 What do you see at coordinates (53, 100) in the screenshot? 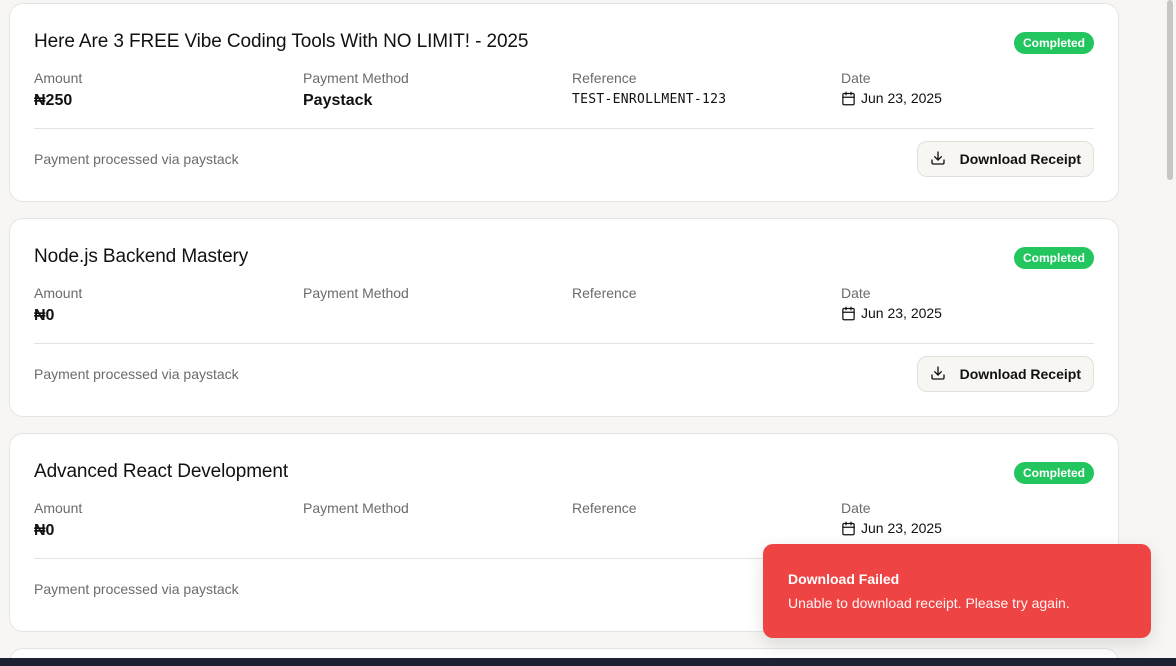
I see `amount-value: ₦250` at bounding box center [53, 100].